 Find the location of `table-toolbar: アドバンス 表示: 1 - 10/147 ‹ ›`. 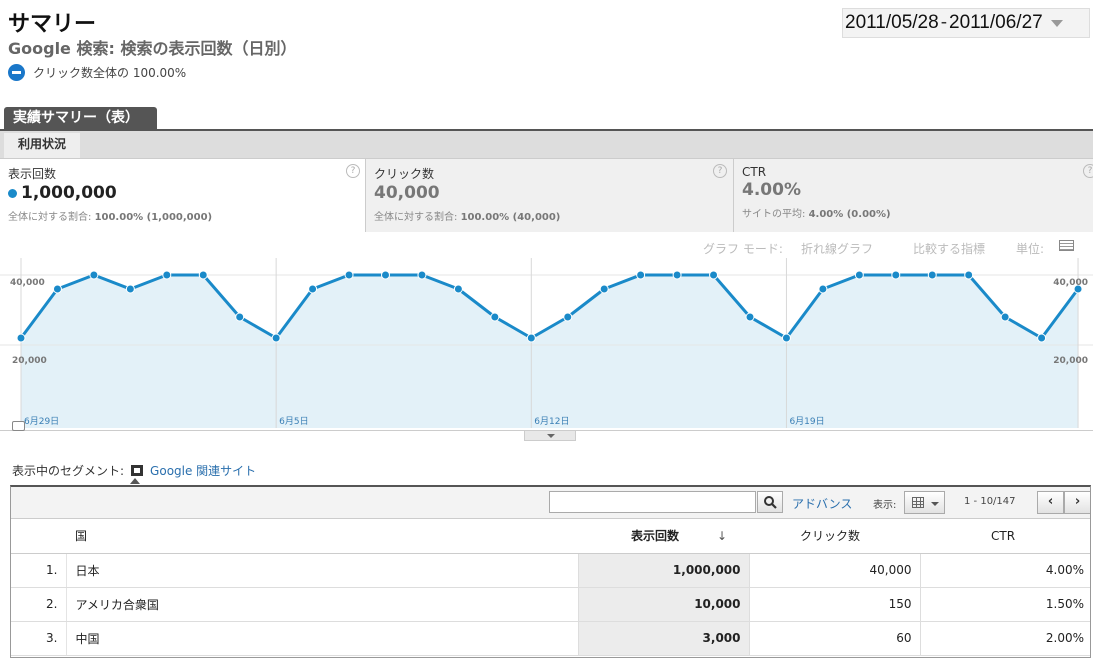

table-toolbar: アドバンス 表示: 1 - 10/147 ‹ › is located at coordinates (550, 503).